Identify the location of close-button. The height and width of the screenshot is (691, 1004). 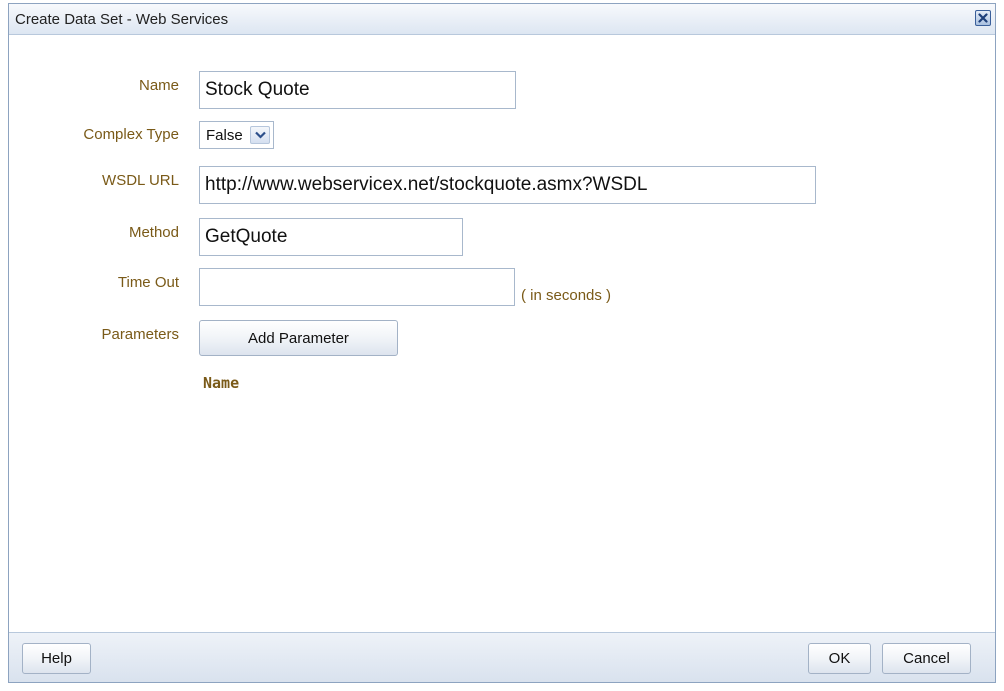
(983, 18).